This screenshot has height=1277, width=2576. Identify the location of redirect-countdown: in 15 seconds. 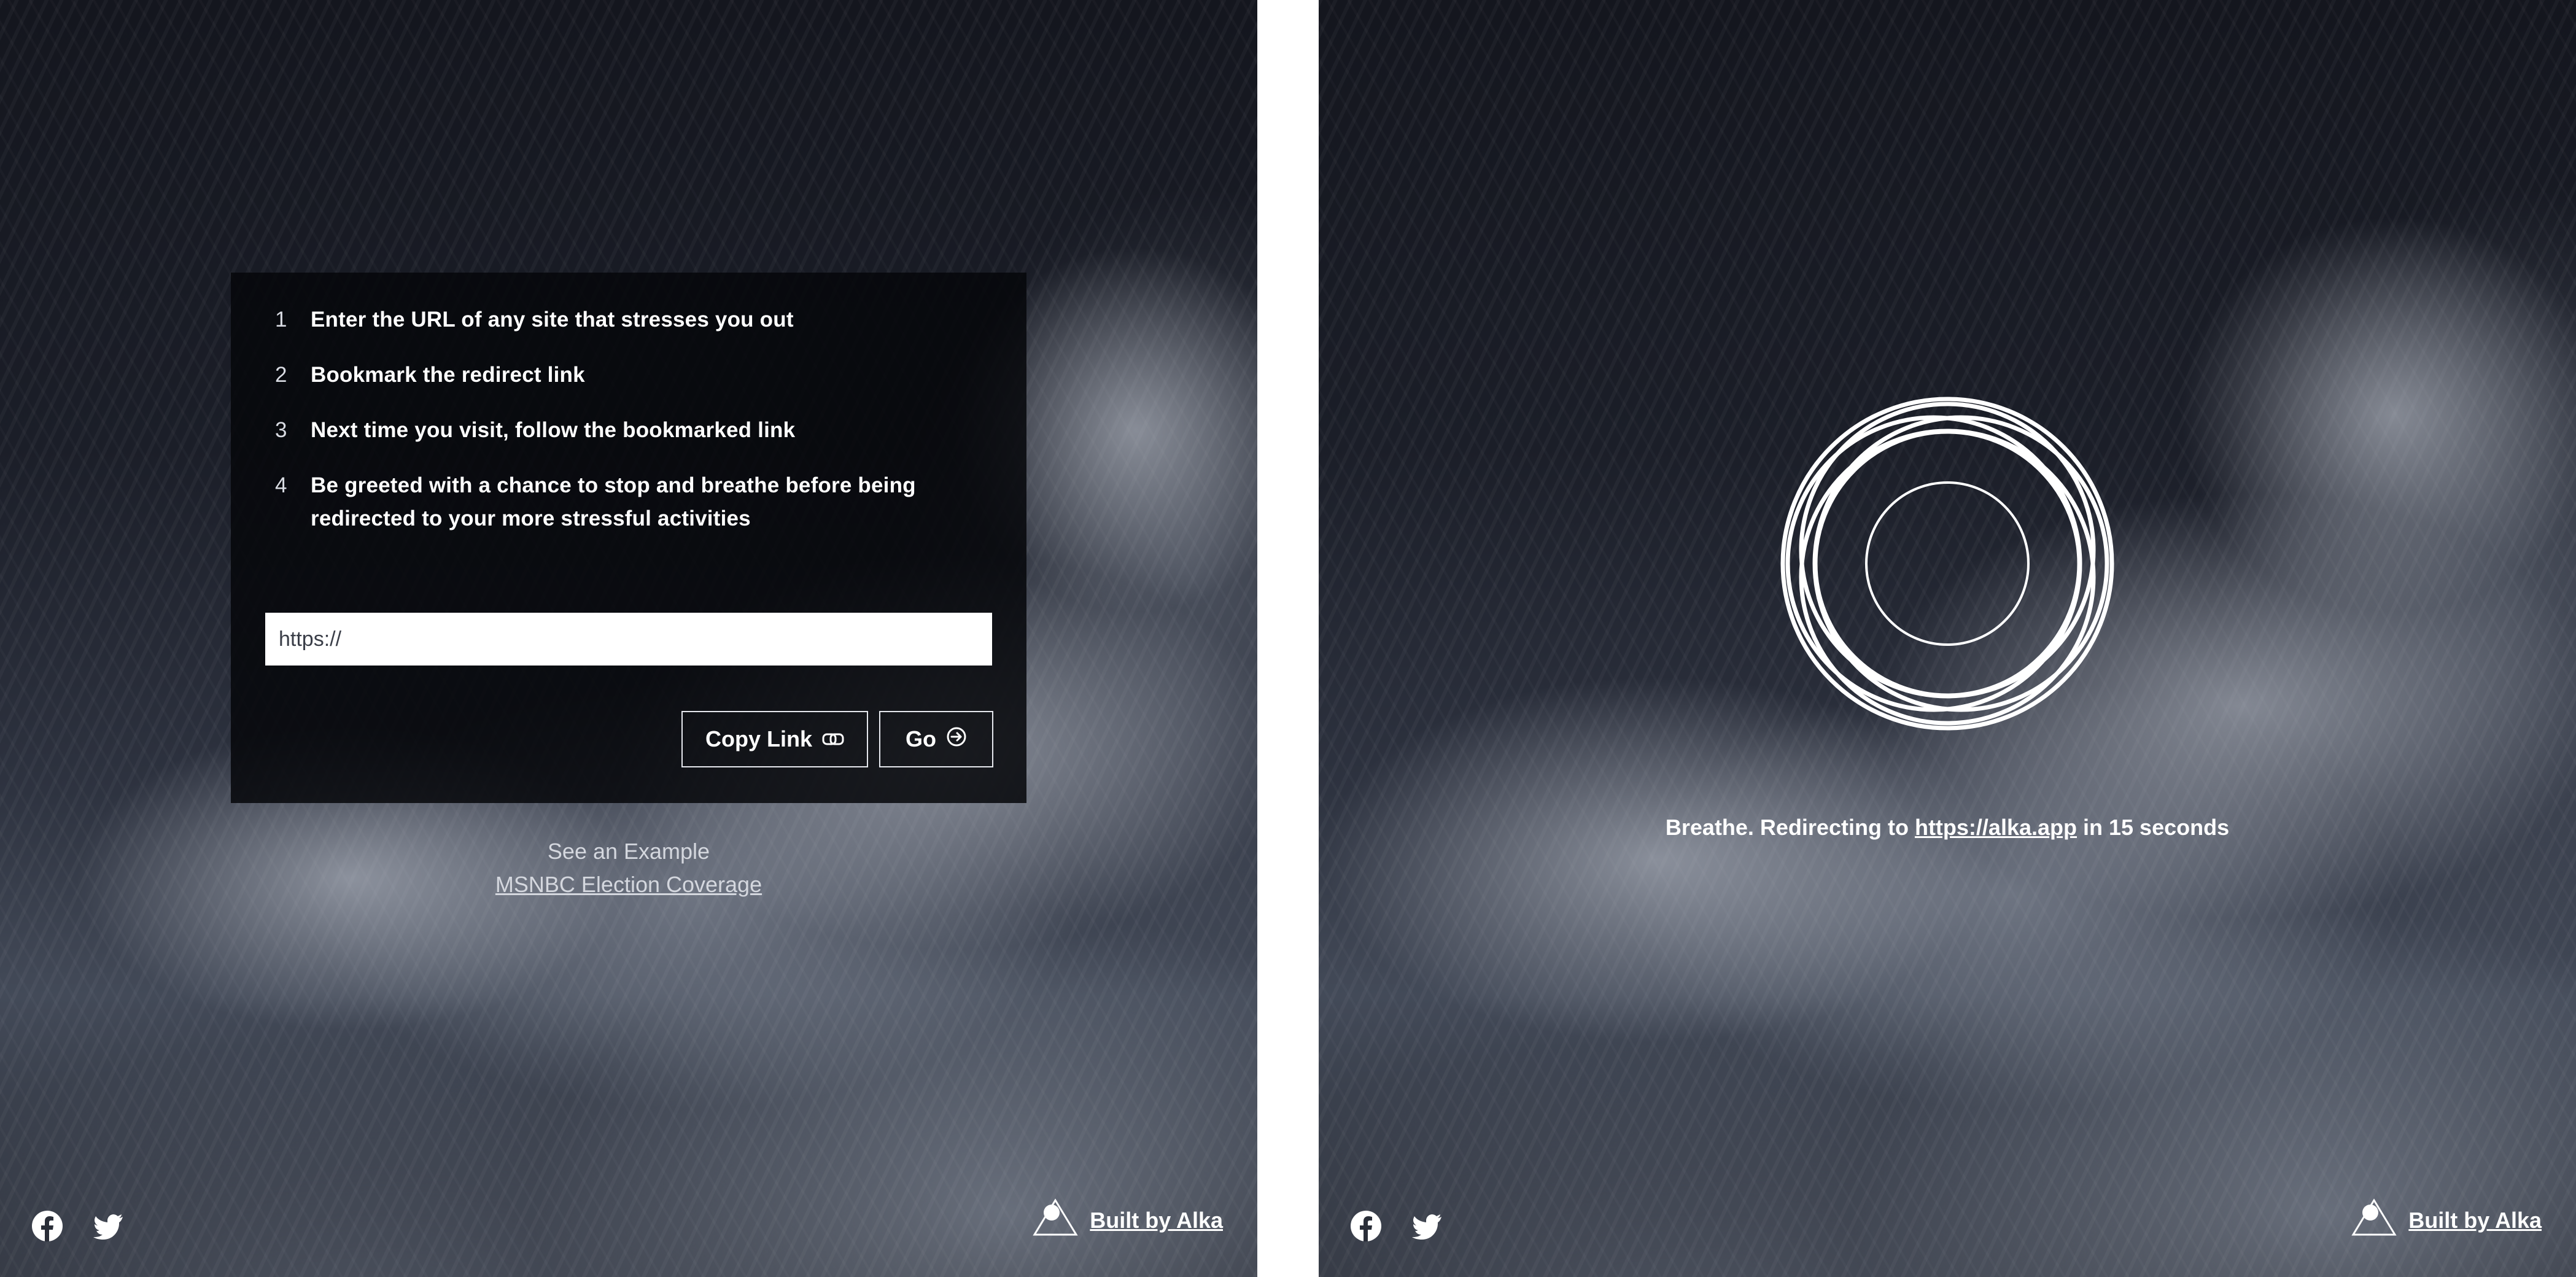
(2156, 827).